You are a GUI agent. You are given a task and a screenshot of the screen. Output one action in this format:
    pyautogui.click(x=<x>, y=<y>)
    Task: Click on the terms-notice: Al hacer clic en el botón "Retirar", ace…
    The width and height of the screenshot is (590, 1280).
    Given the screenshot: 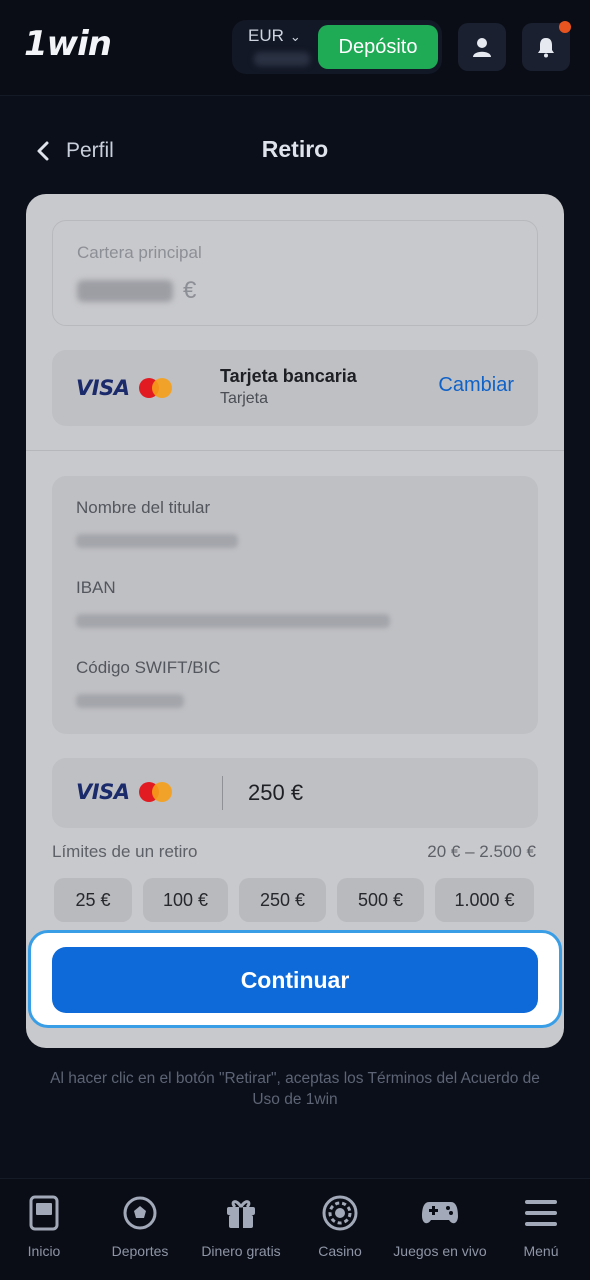 What is the action you would take?
    pyautogui.click(x=295, y=1089)
    